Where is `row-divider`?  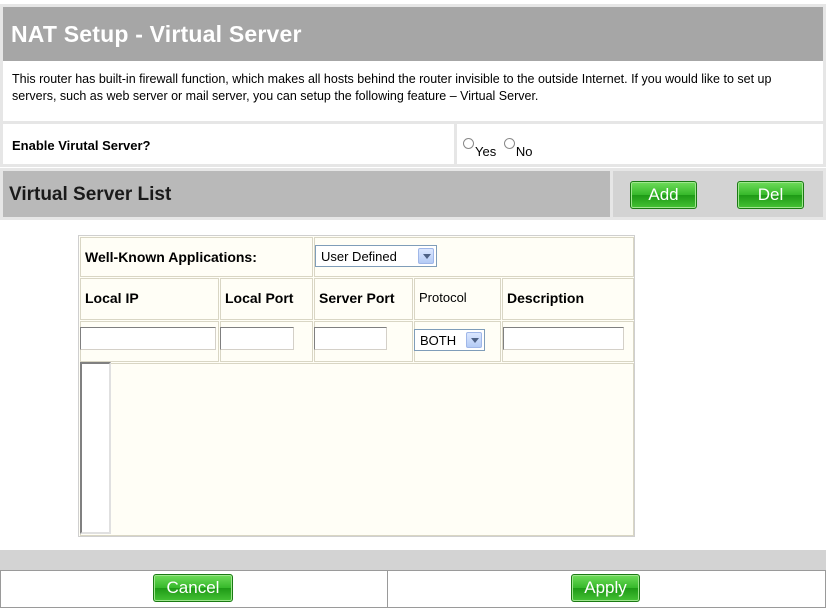
row-divider is located at coordinates (455, 144).